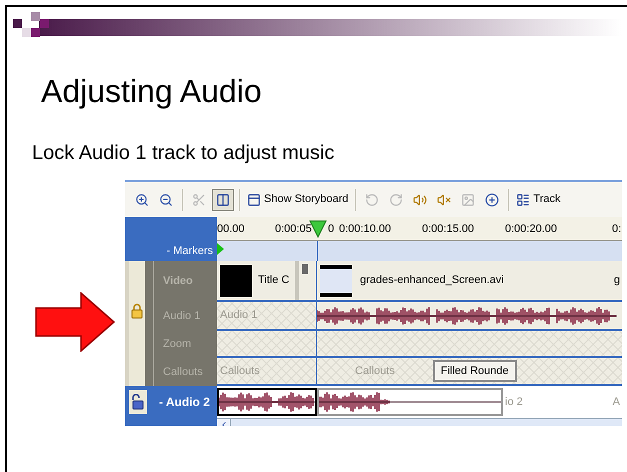 This screenshot has height=472, width=627. Describe the element at coordinates (432, 280) in the screenshot. I see `clip-title: grades-enhanced_Screen.avi` at that location.